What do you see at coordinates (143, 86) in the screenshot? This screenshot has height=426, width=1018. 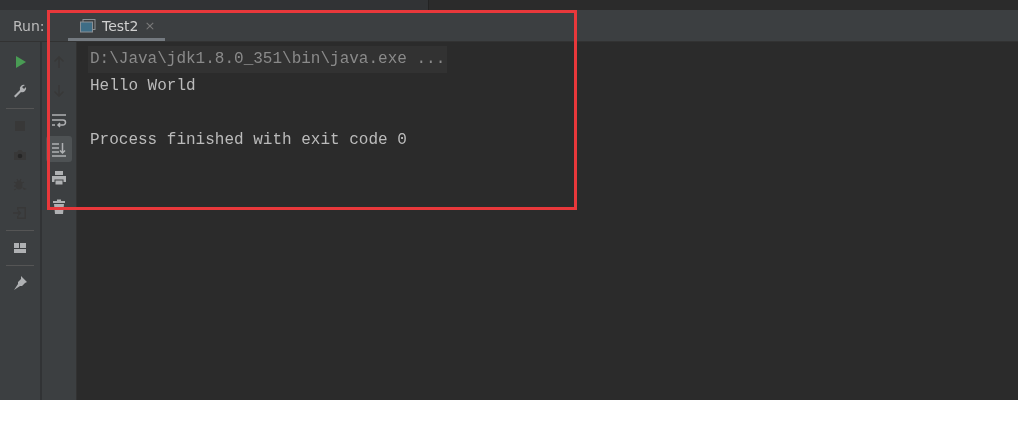 I see `output-line: Hello World` at bounding box center [143, 86].